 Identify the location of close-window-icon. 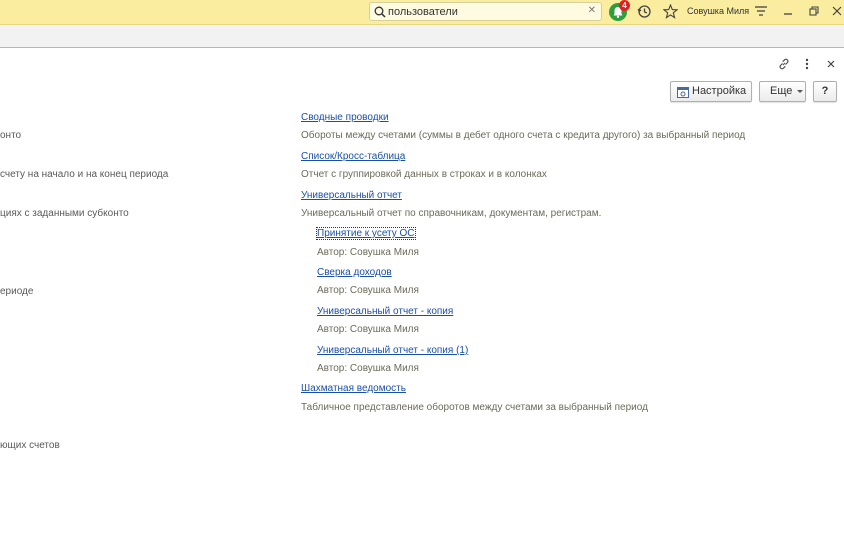
(831, 66).